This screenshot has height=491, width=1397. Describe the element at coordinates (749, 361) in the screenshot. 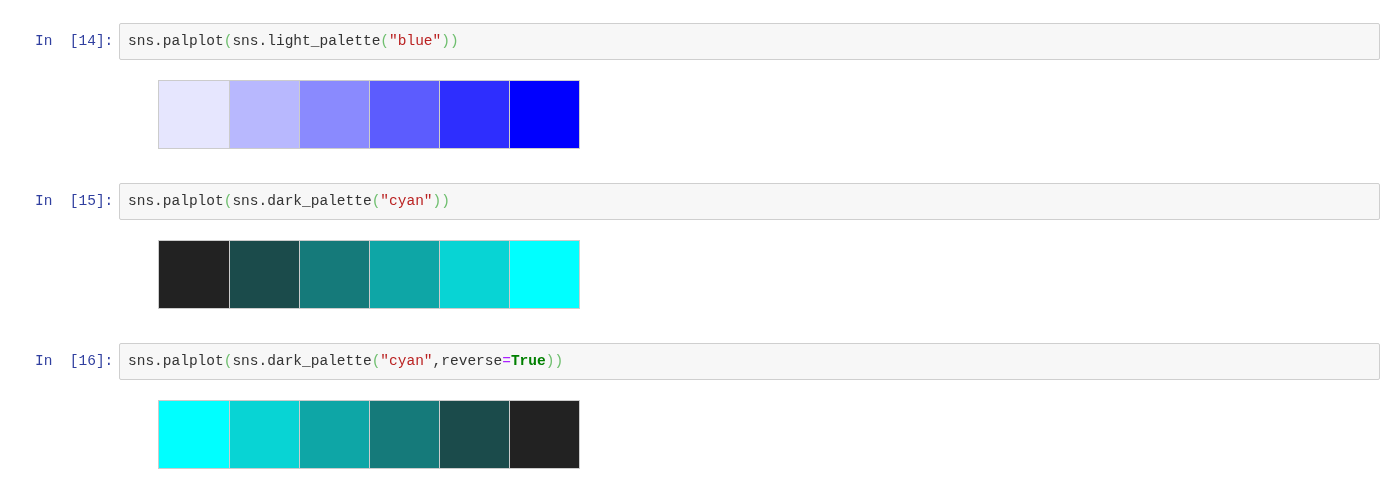

I see `code-input: sns.palplot(sns.dark_palette("cyan",reverse=True))` at that location.